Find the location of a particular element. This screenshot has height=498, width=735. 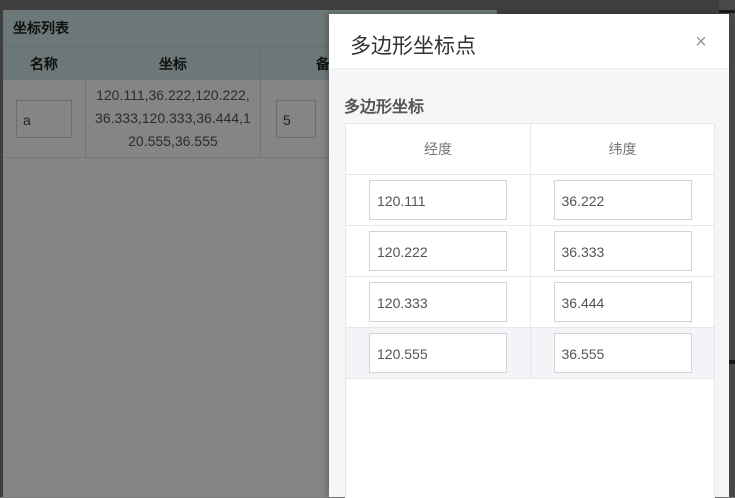

table-row: 120.555 36.555 is located at coordinates (530, 353).